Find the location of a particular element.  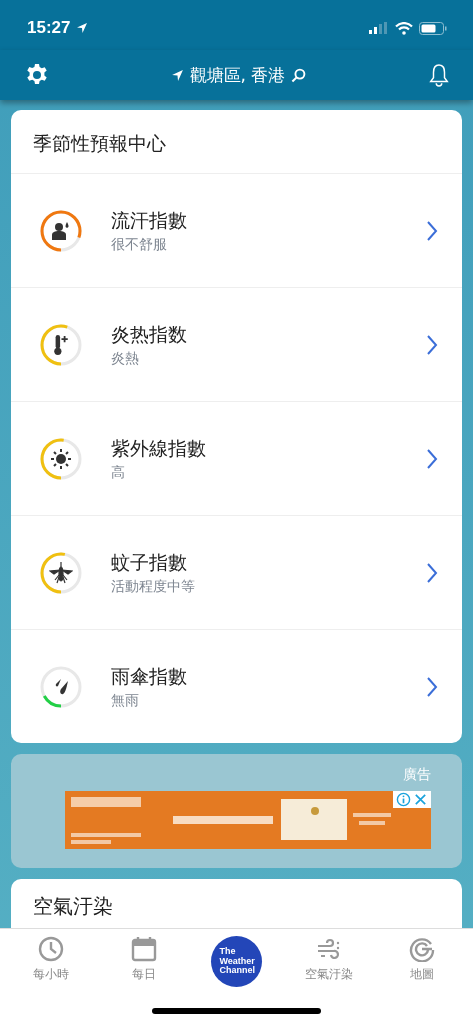

battery-icon is located at coordinates (433, 28).